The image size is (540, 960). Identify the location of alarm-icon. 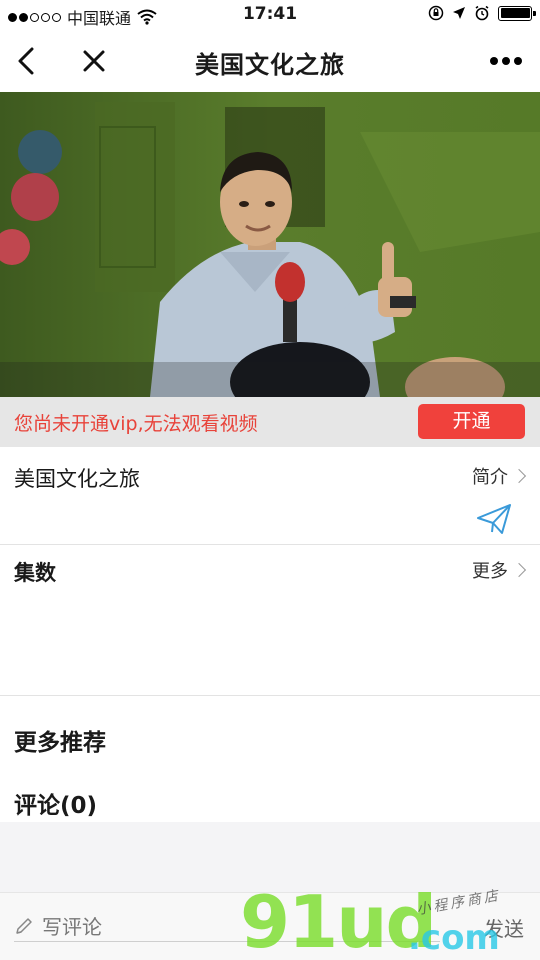
(482, 13).